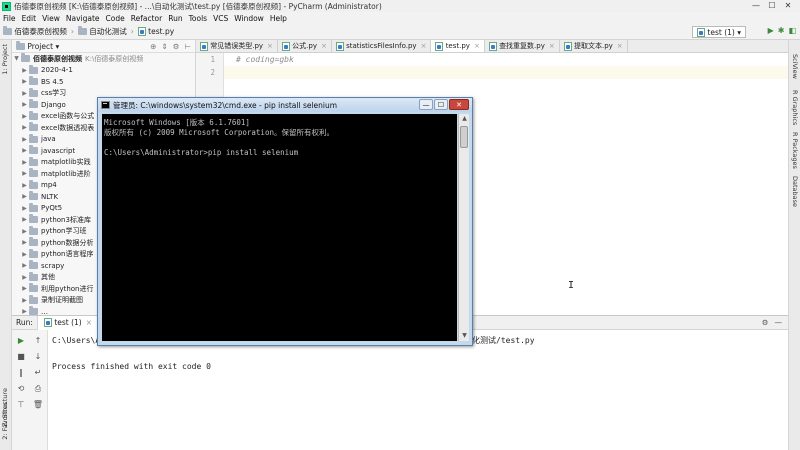 This screenshot has height=450, width=800. What do you see at coordinates (459, 104) in the screenshot?
I see `cmd-close-button: ✕` at bounding box center [459, 104].